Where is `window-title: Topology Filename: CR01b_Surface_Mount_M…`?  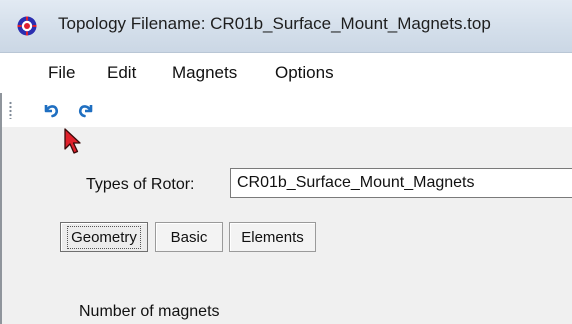
window-title: Topology Filename: CR01b_Surface_Mount_M… is located at coordinates (274, 23).